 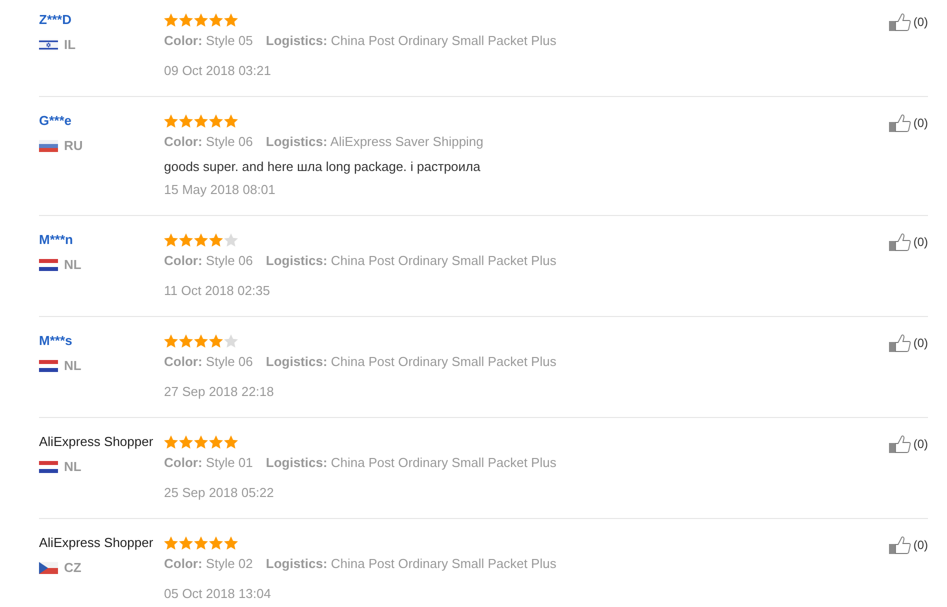 I want to click on country-code: CZ, so click(x=73, y=568).